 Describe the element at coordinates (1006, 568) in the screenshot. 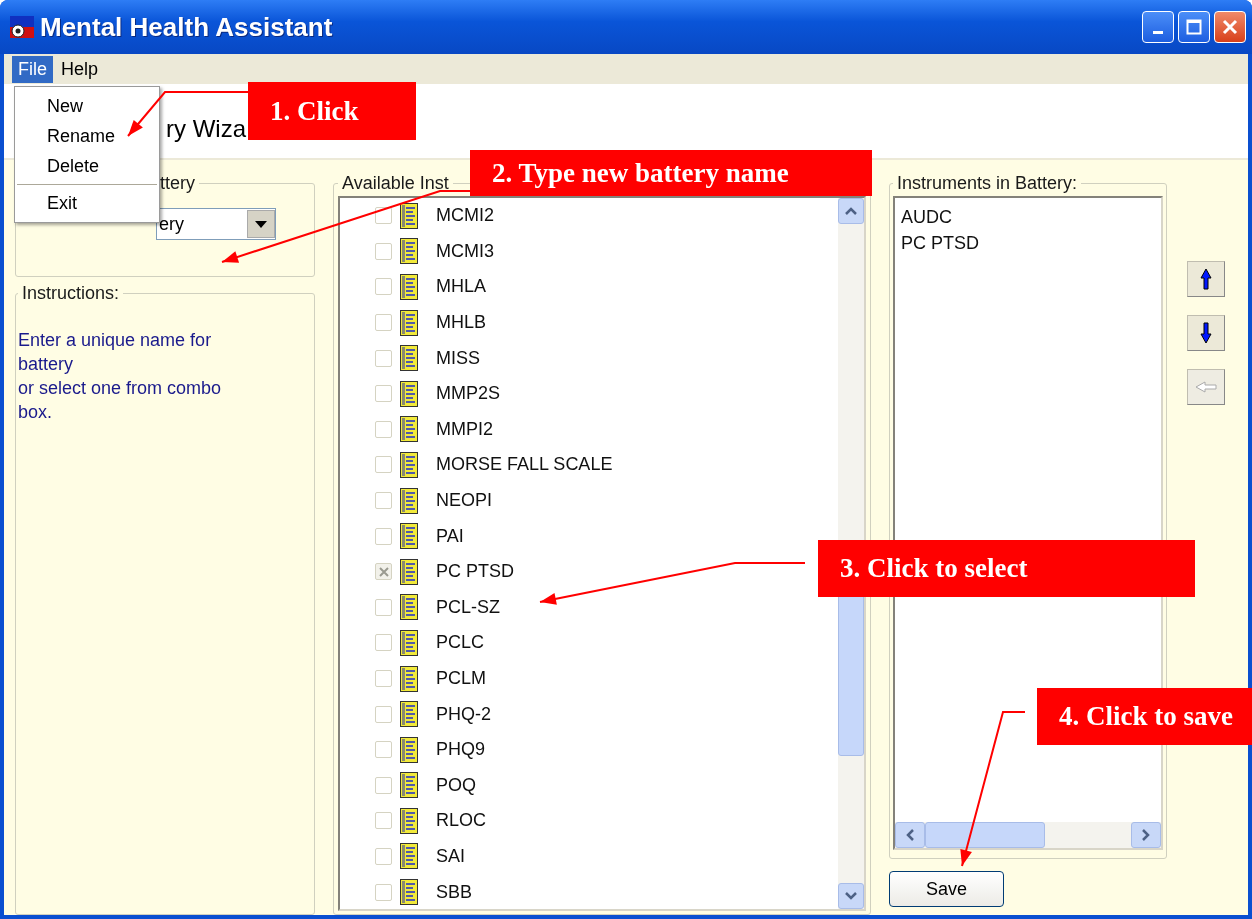

I see `callout-tooltip: 3. Click to select` at that location.